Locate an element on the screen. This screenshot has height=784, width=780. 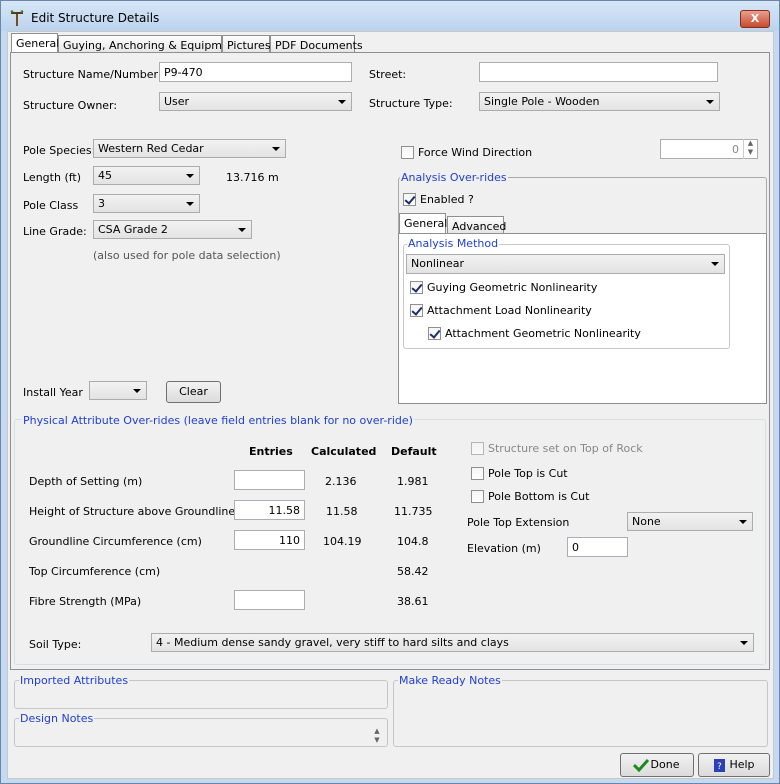
pole-top-extension-value: None is located at coordinates (646, 521).